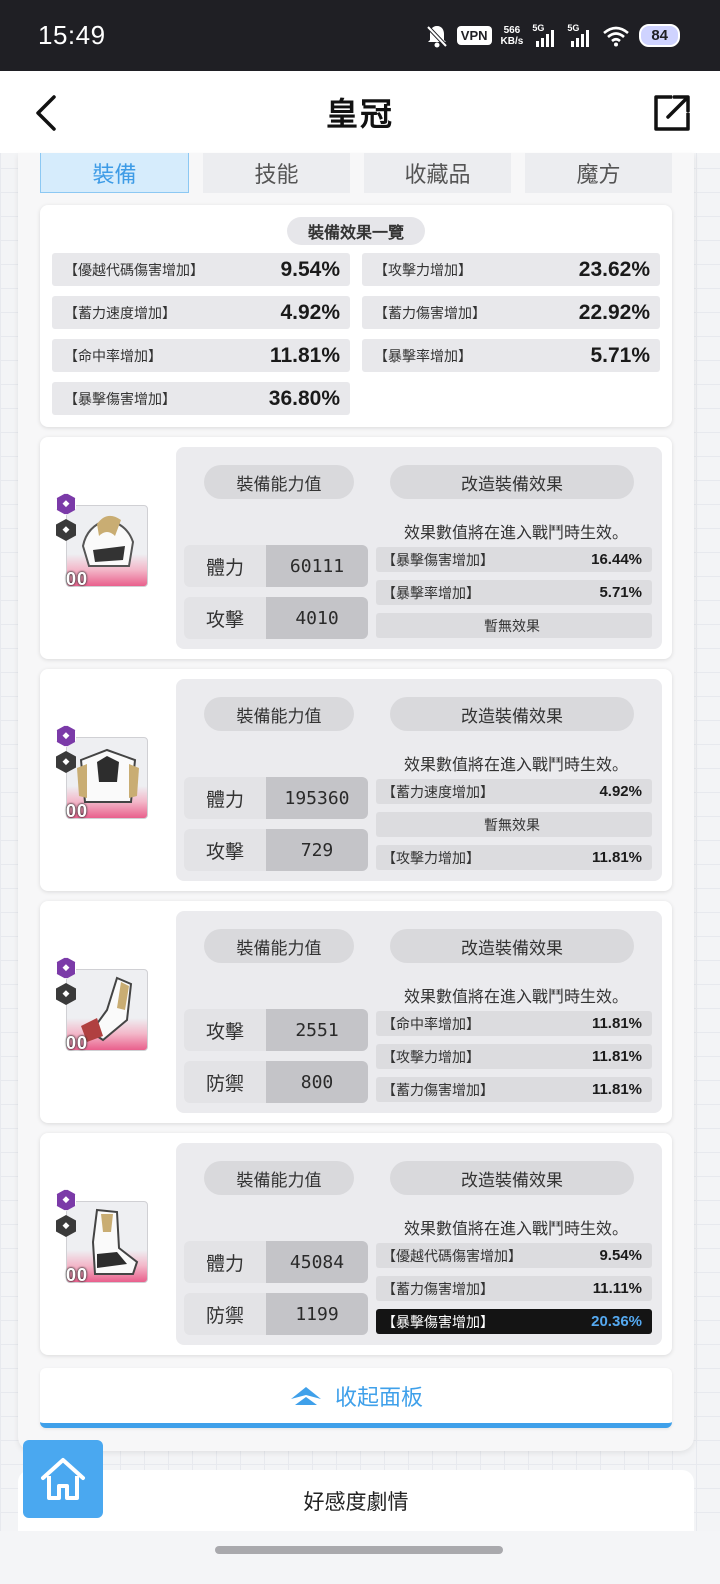  I want to click on stat-value: 195360, so click(317, 798).